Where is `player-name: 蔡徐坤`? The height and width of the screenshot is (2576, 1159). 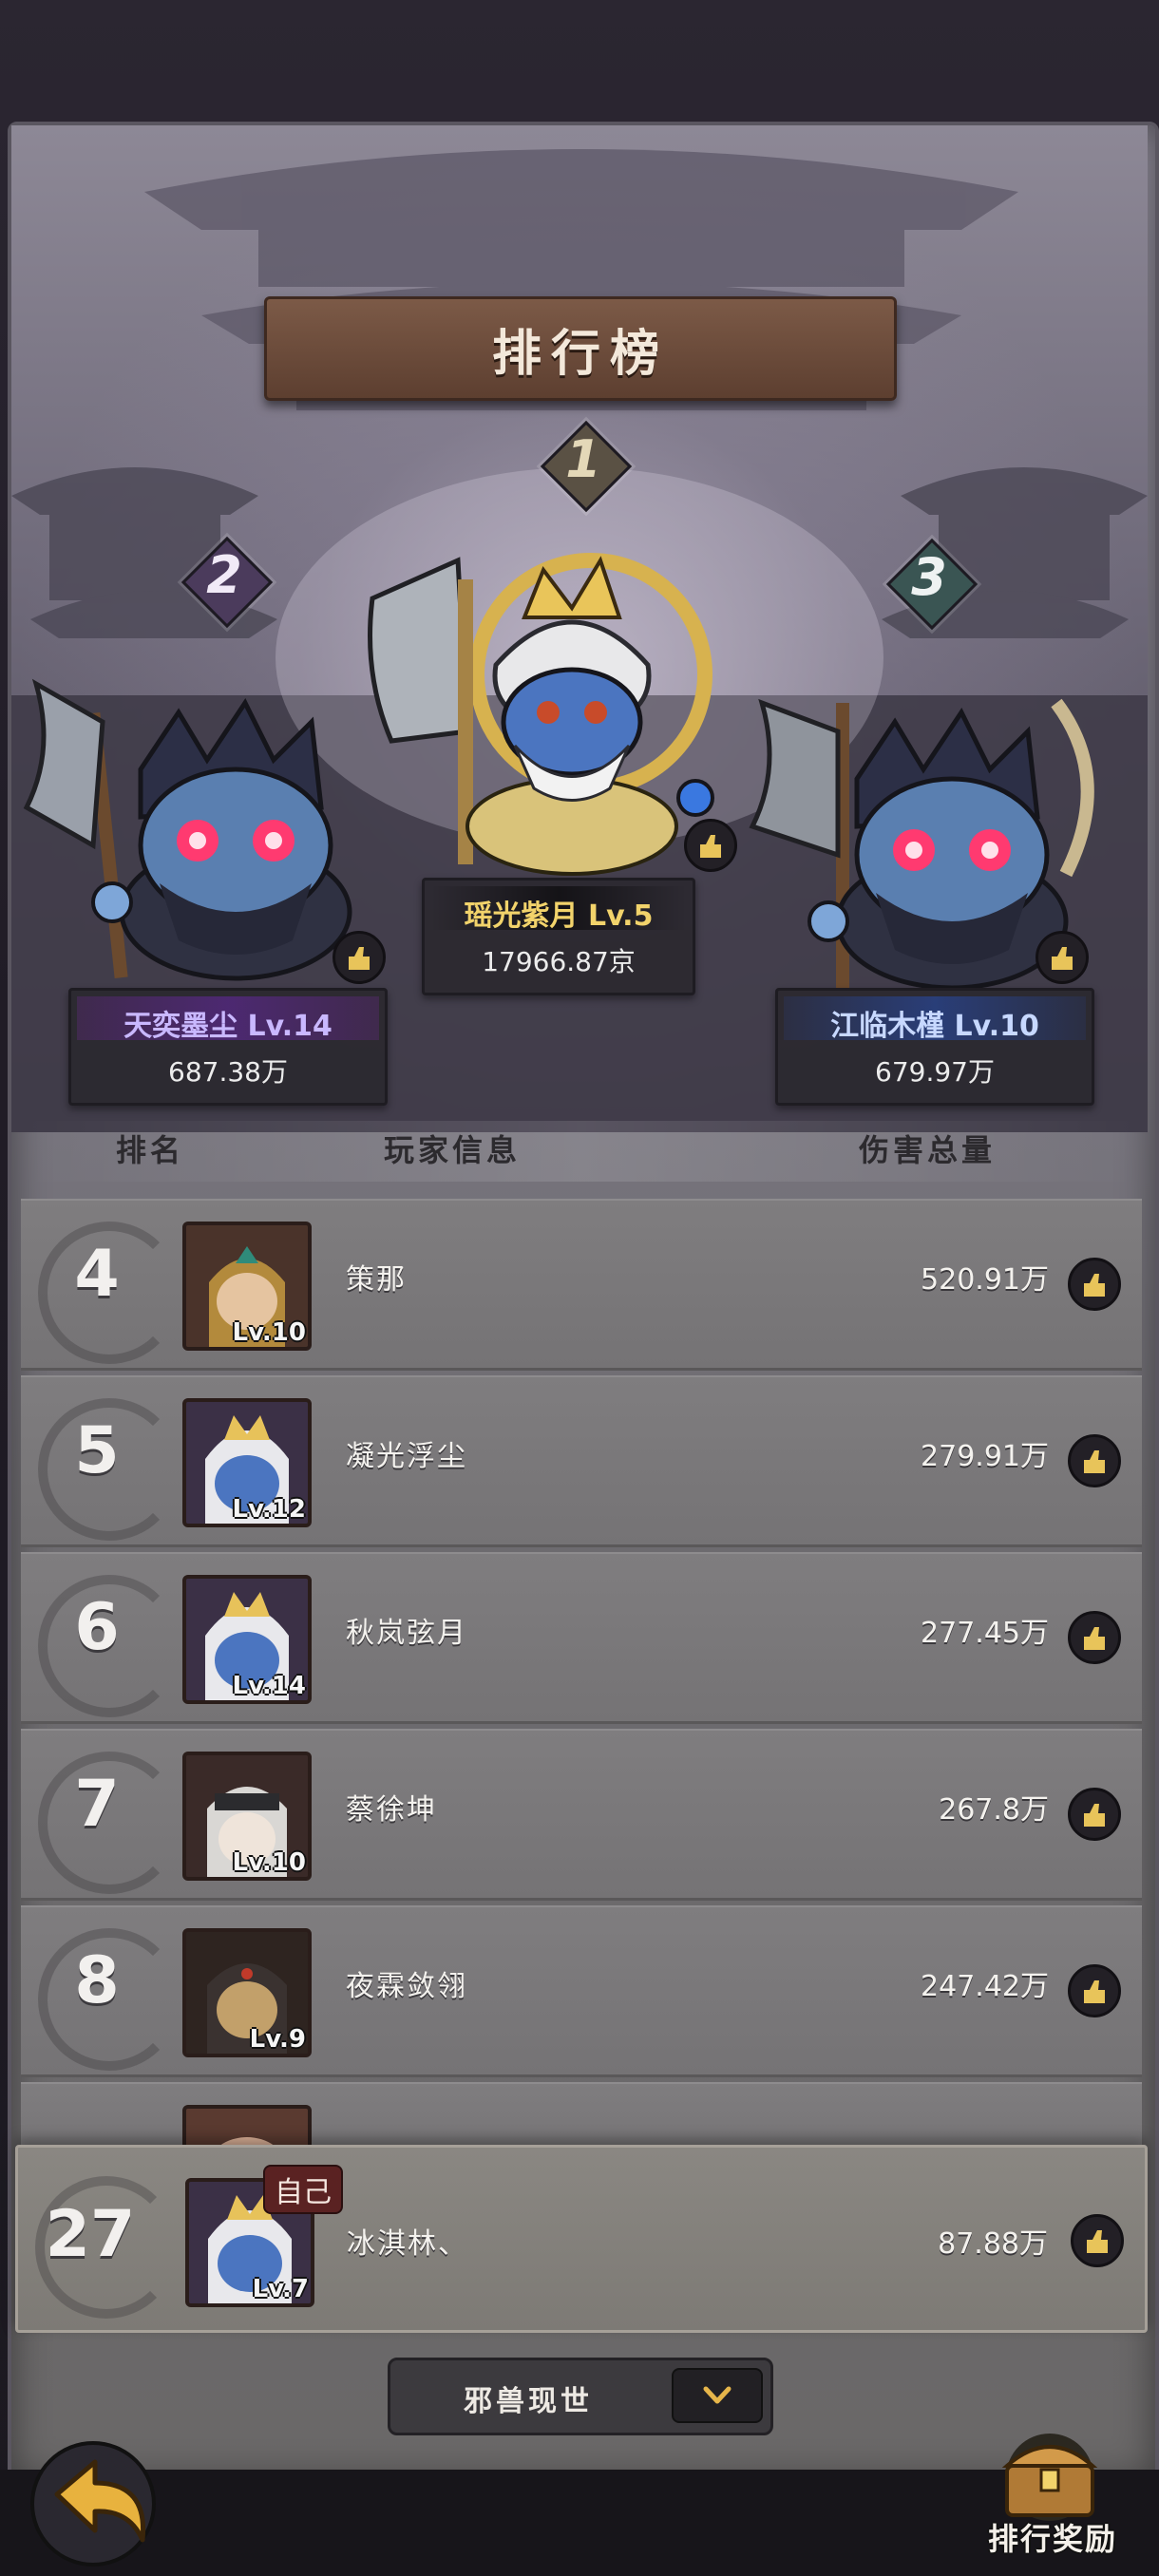 player-name: 蔡徐坤 is located at coordinates (391, 1810).